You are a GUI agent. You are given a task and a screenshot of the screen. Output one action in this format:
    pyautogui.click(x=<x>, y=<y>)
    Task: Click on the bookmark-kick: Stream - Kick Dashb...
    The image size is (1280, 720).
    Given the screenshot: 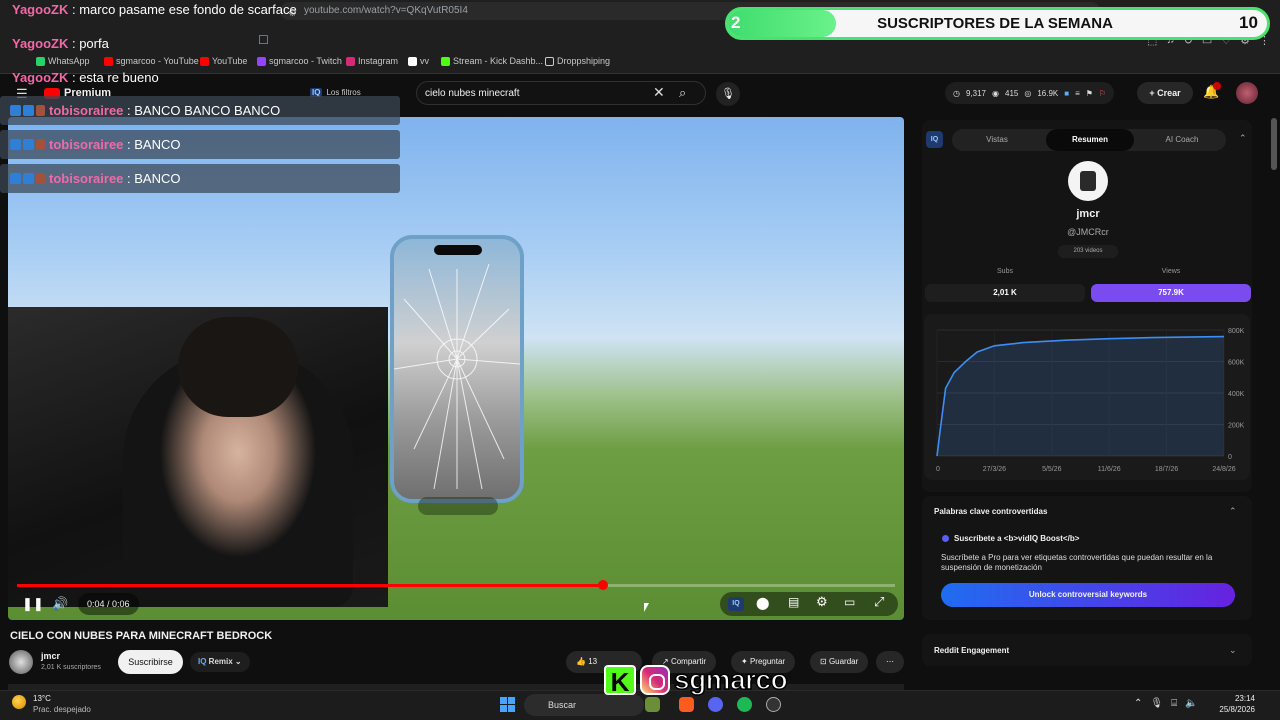 What is the action you would take?
    pyautogui.click(x=492, y=61)
    